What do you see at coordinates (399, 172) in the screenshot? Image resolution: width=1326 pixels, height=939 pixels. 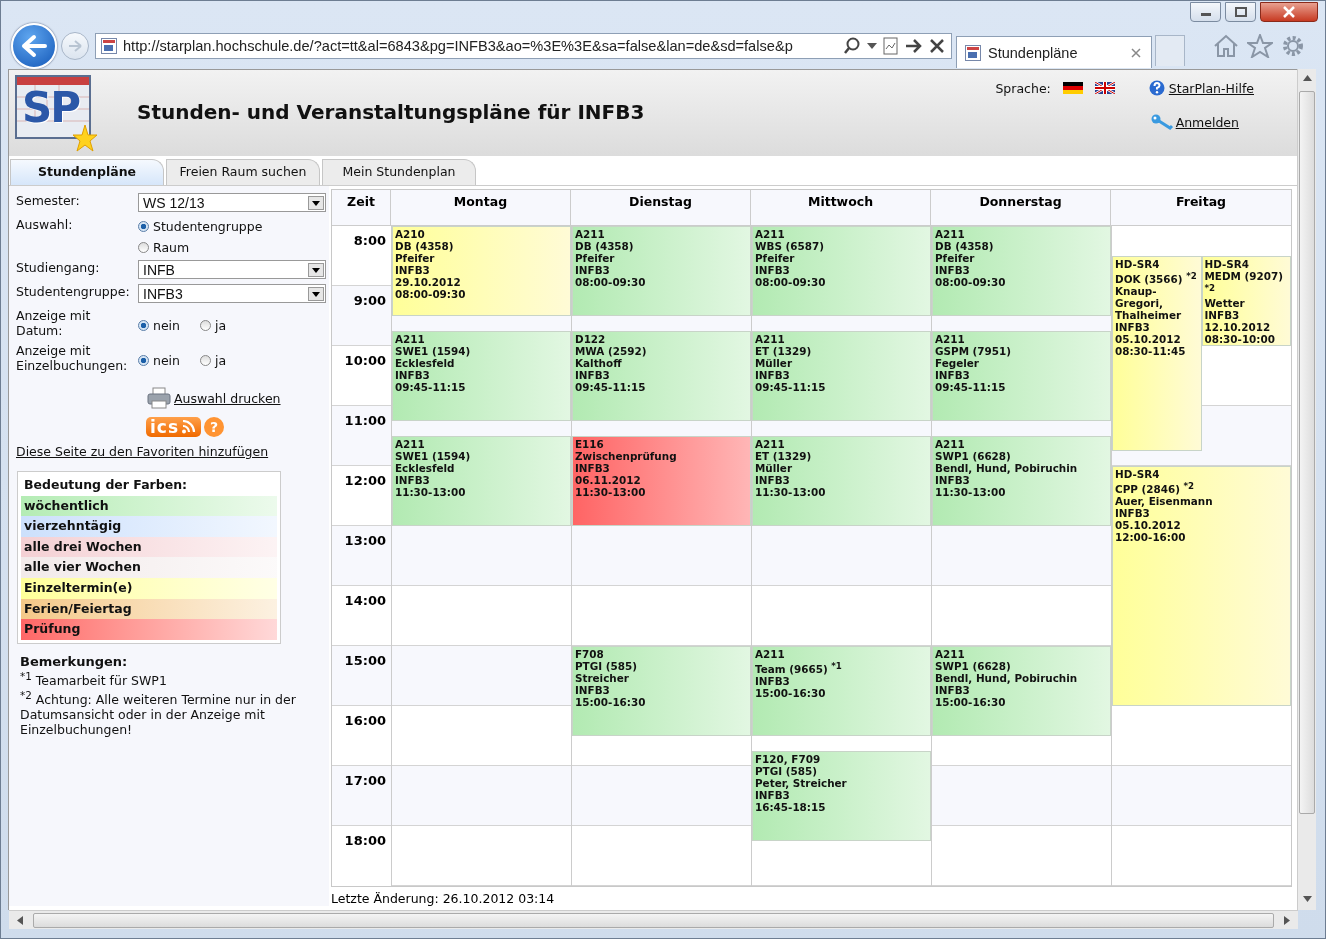 I see `tab: Mein Stundenplan` at bounding box center [399, 172].